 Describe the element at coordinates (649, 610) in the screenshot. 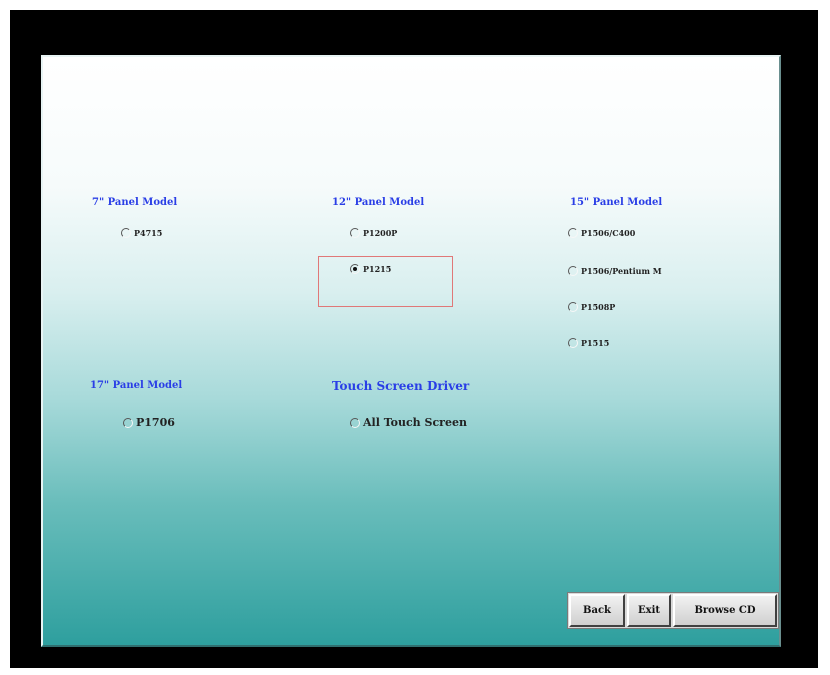

I see `exit-button: Exit` at that location.